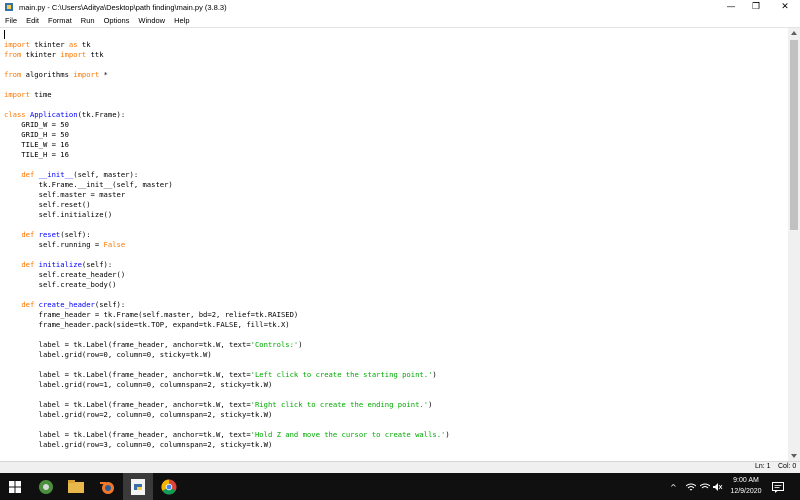  Describe the element at coordinates (227, 135) in the screenshot. I see `code-line: GRID_H = 50` at that location.